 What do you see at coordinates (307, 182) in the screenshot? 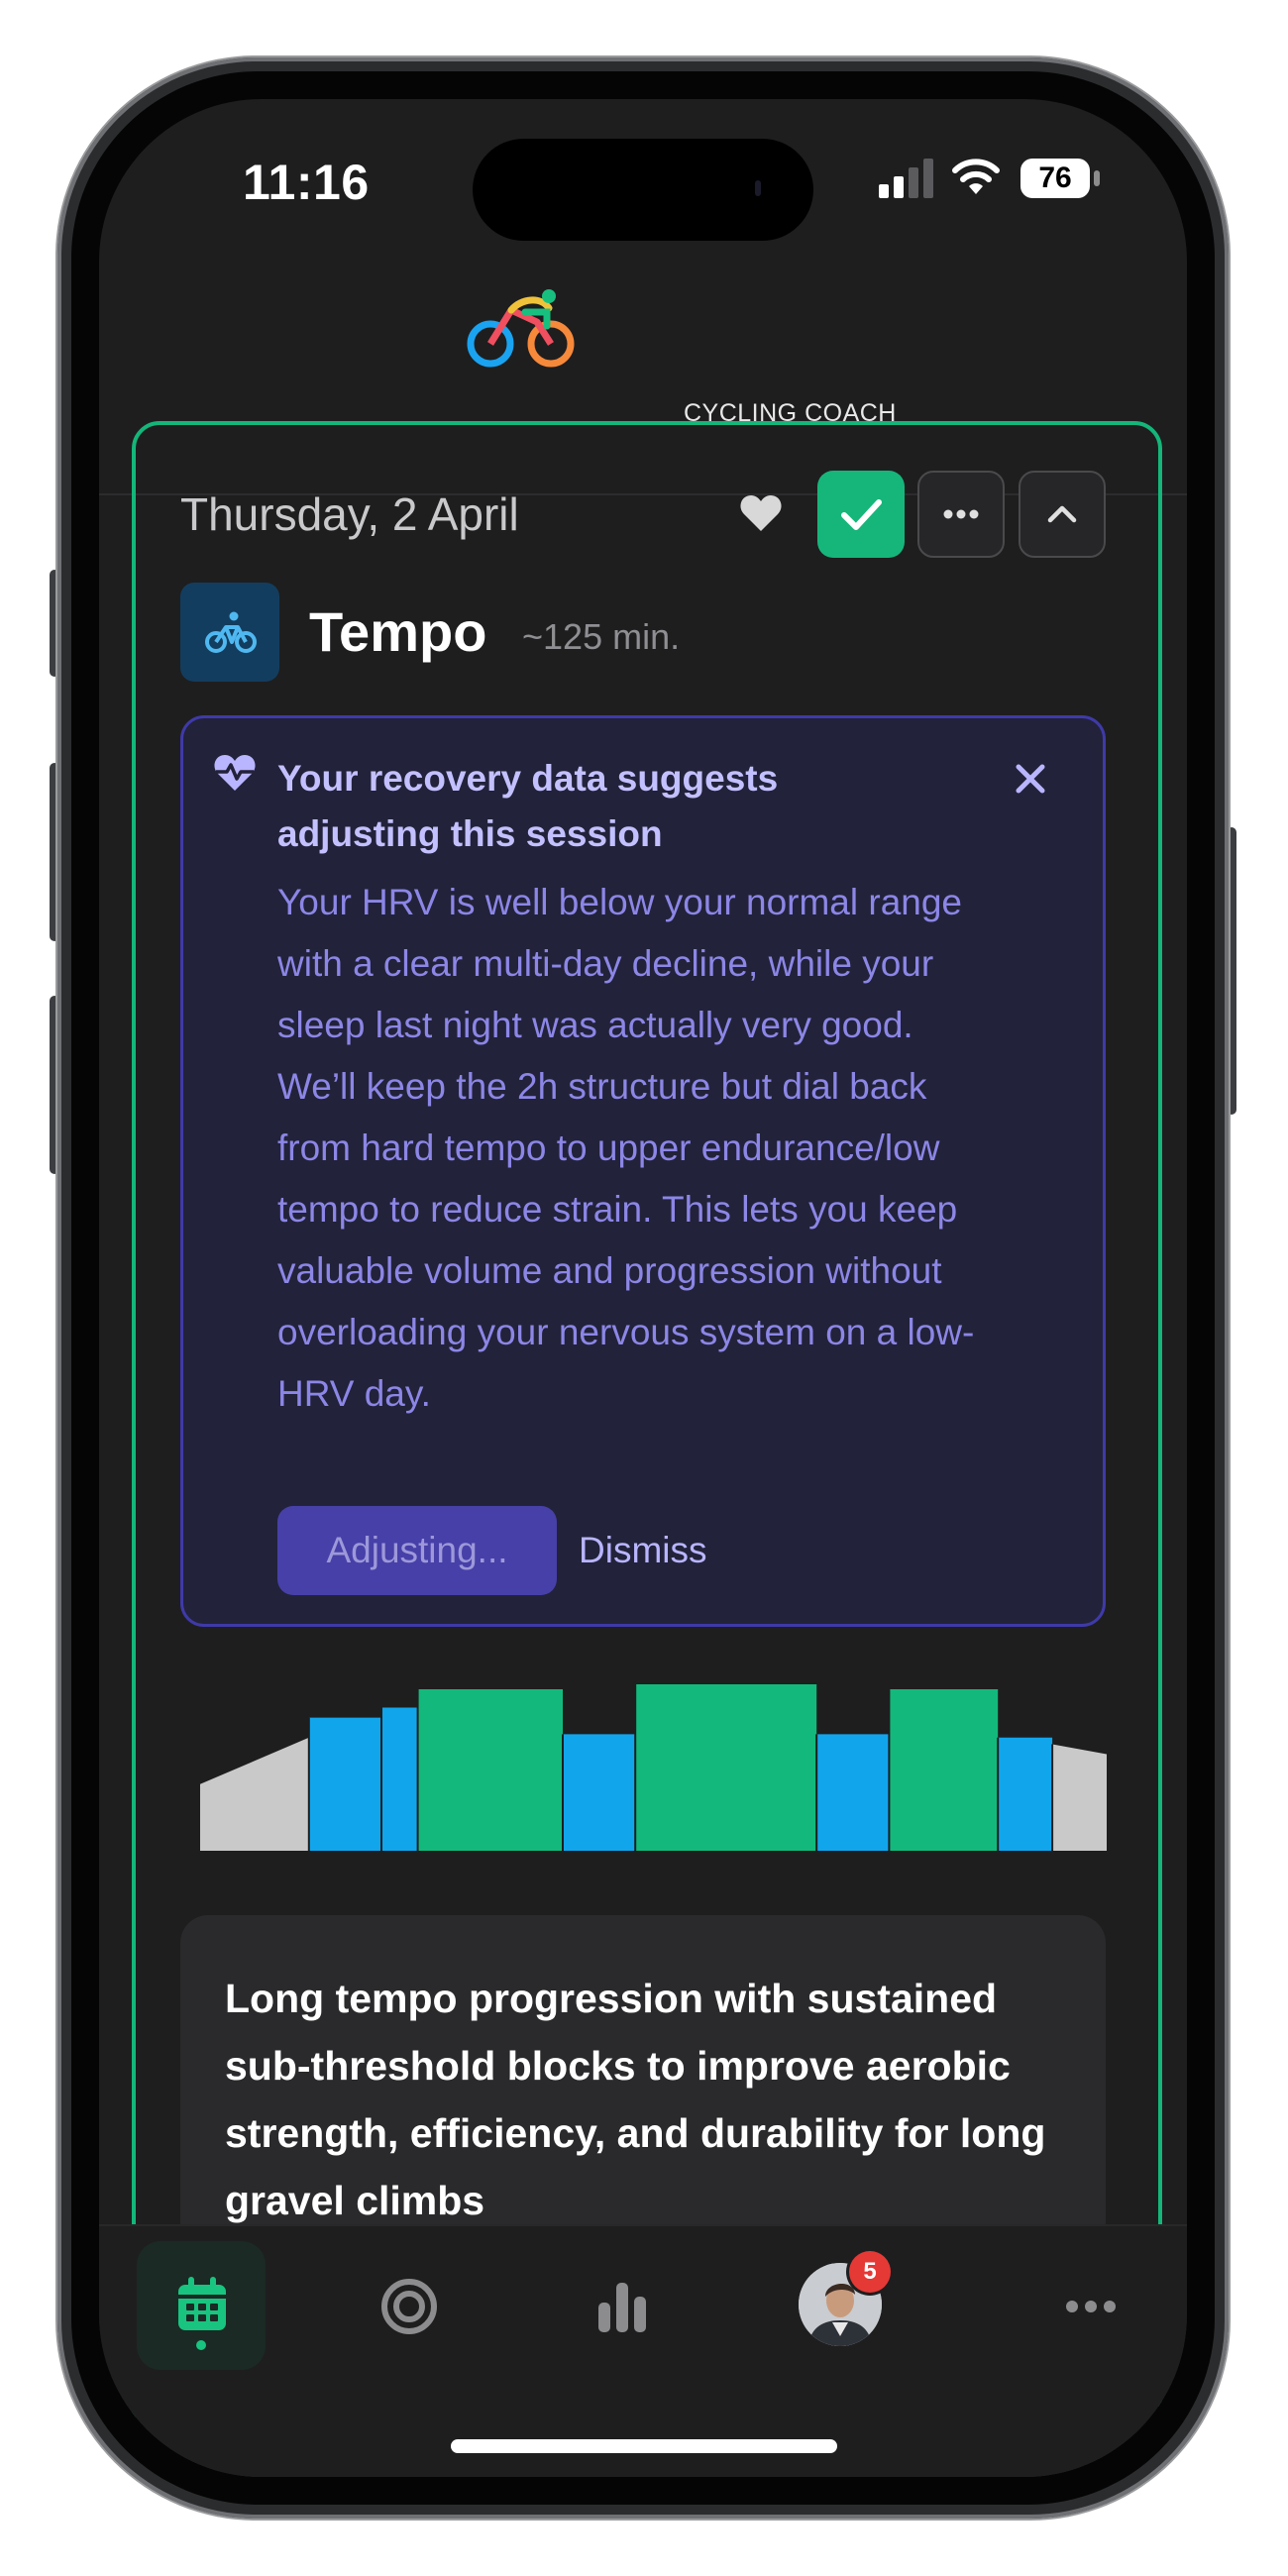
I see `status-time: 11:16` at bounding box center [307, 182].